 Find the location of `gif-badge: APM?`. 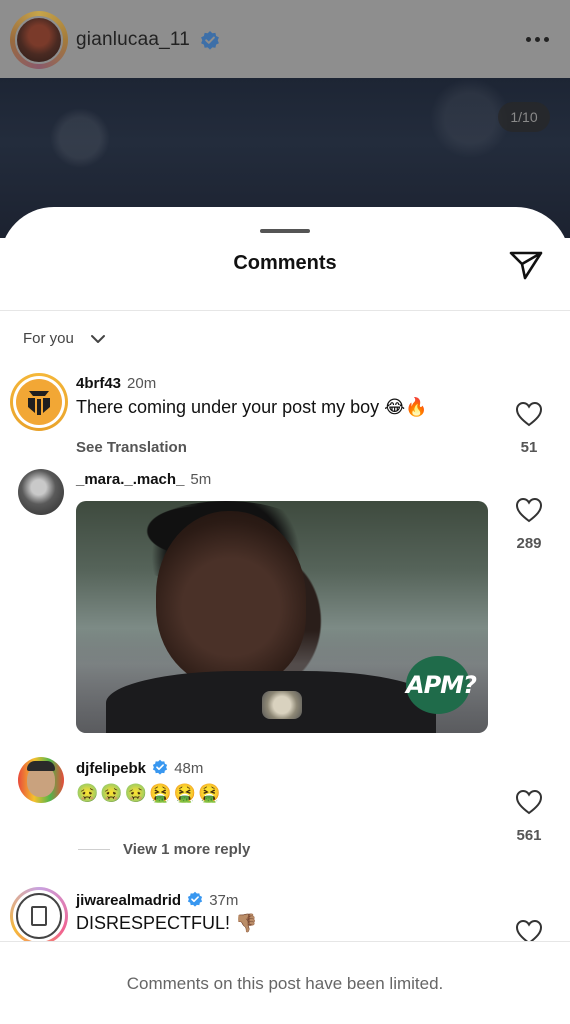

gif-badge: APM? is located at coordinates (441, 685).